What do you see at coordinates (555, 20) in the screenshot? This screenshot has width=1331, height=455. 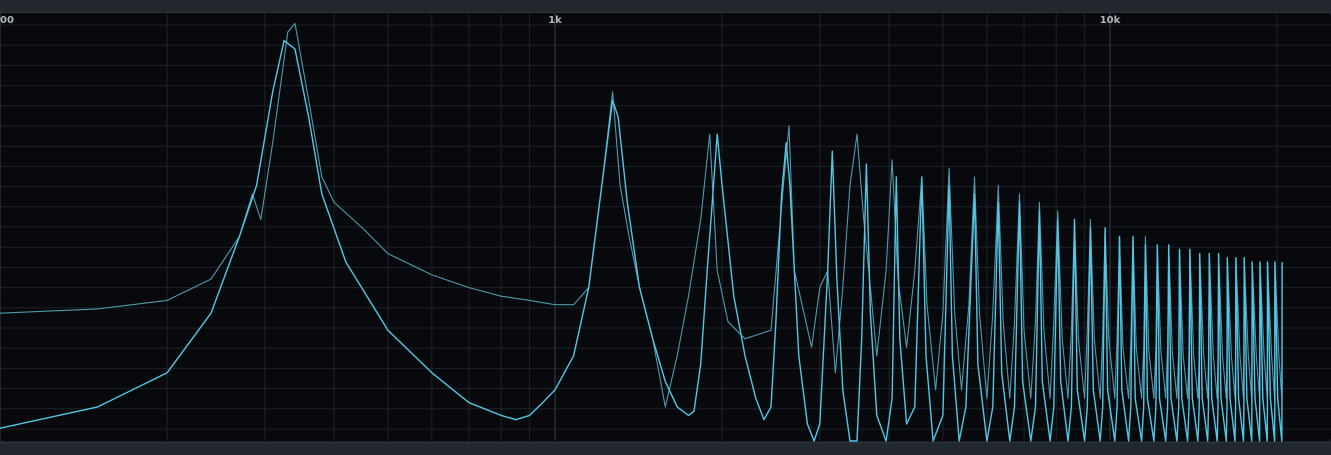 I see `x-tick-label: 1k` at bounding box center [555, 20].